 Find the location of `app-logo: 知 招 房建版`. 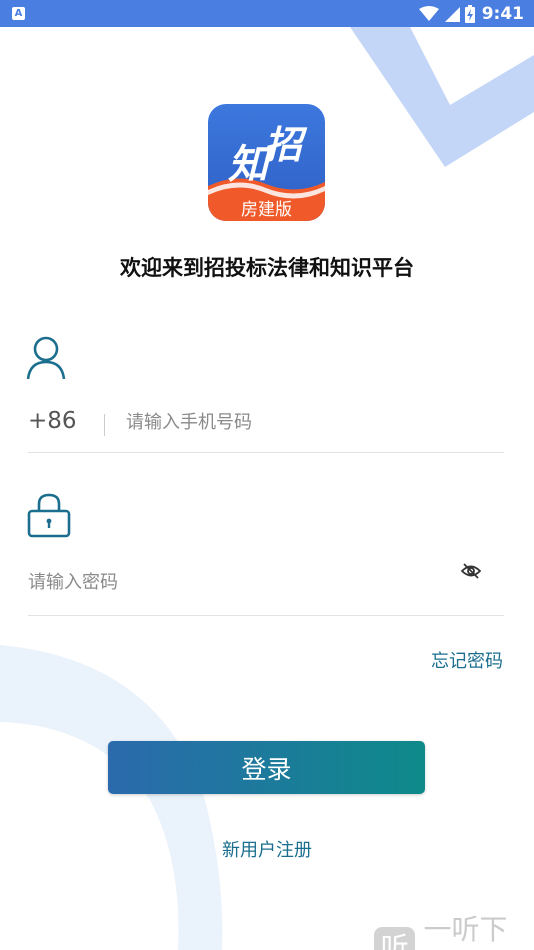

app-logo: 知 招 房建版 is located at coordinates (266, 162).